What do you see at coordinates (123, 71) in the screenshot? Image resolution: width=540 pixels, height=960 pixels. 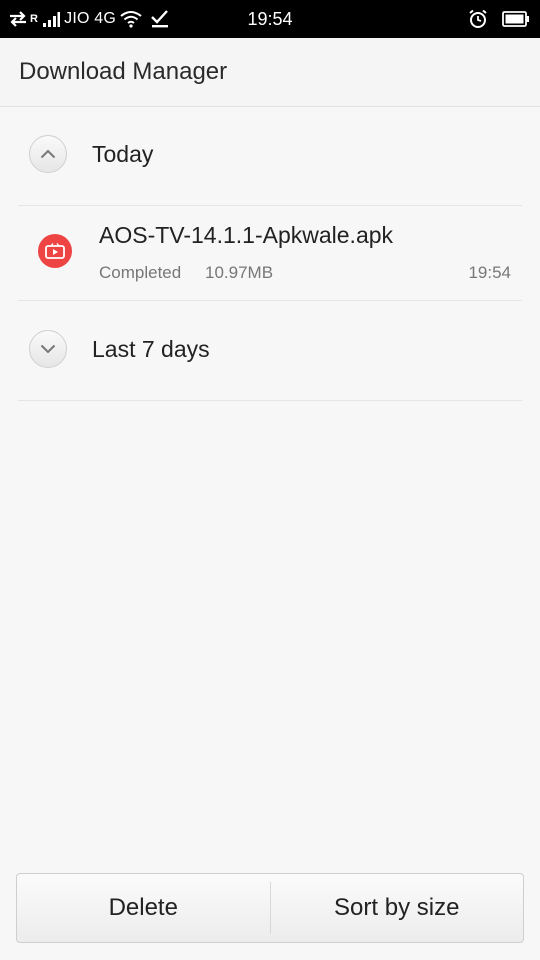 I see `page-title: Download Manager` at bounding box center [123, 71].